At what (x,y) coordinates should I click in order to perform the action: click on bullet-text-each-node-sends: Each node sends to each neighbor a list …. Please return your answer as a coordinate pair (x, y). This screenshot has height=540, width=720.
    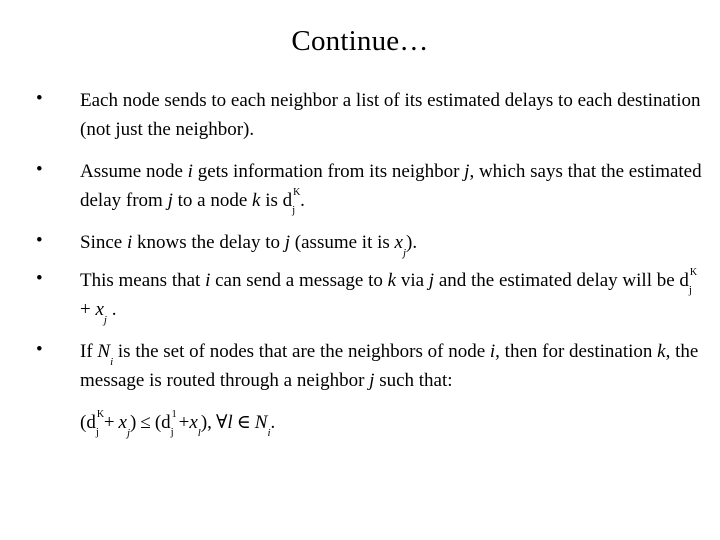
    Looking at the image, I should click on (391, 115).